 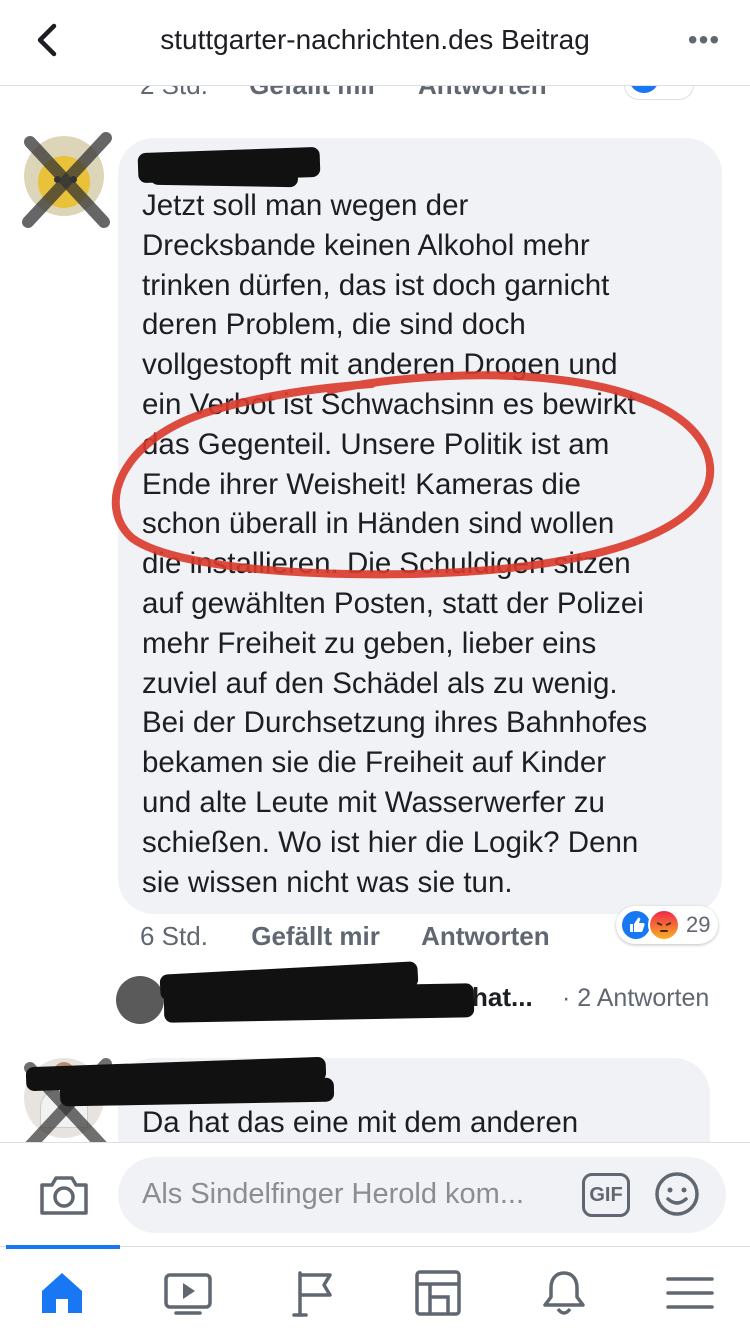 I want to click on gif-button: GIF, so click(x=606, y=1195).